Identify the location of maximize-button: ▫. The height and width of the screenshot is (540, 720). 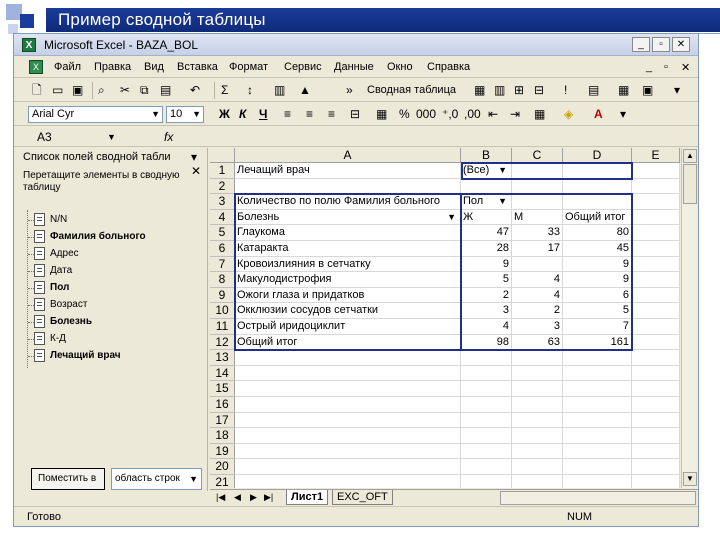
(661, 44).